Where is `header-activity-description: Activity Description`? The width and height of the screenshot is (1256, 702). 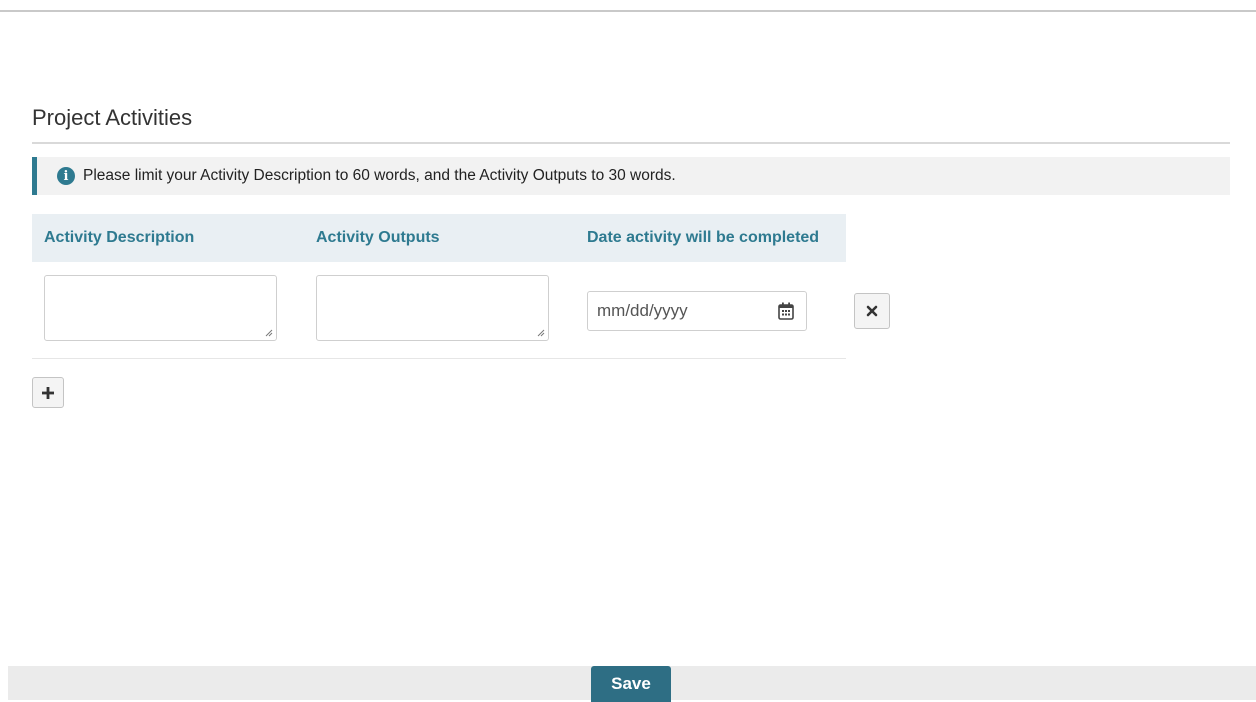
header-activity-description: Activity Description is located at coordinates (119, 237).